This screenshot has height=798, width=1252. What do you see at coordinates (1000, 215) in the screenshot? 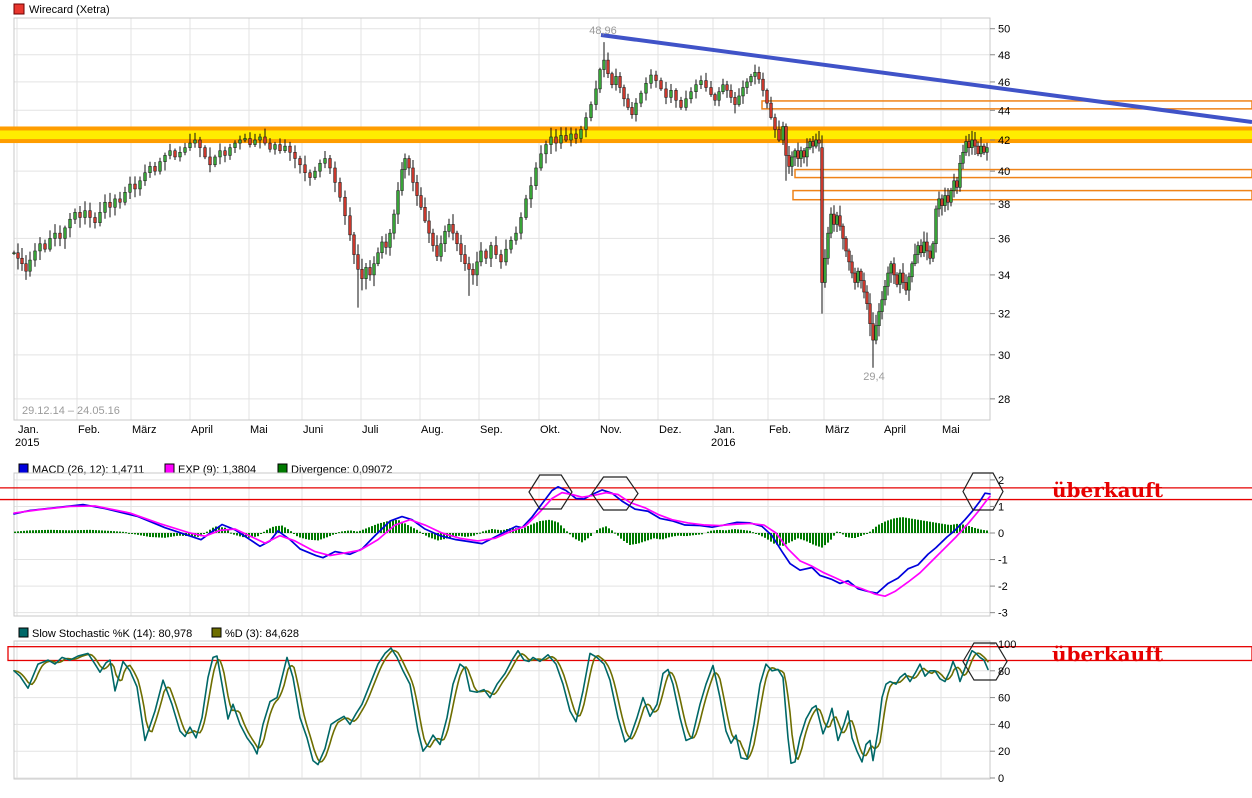
I see `price-axis-labels: 504846444240383634323028` at bounding box center [1000, 215].